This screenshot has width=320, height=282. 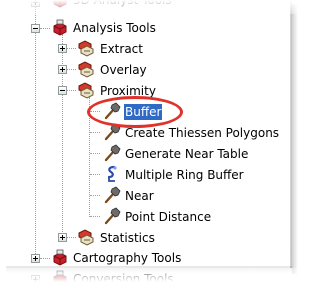 What do you see at coordinates (121, 49) in the screenshot?
I see `tree-item-extract: Extract` at bounding box center [121, 49].